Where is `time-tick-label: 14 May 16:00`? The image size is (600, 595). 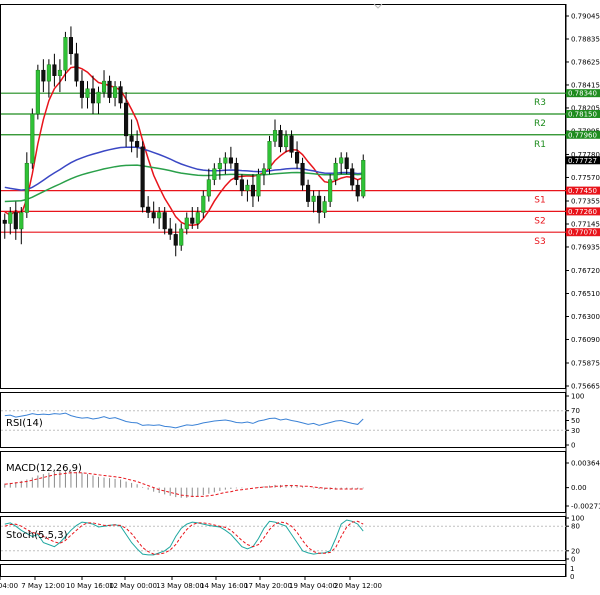 time-tick-label: 14 May 16:00 is located at coordinates (224, 586).